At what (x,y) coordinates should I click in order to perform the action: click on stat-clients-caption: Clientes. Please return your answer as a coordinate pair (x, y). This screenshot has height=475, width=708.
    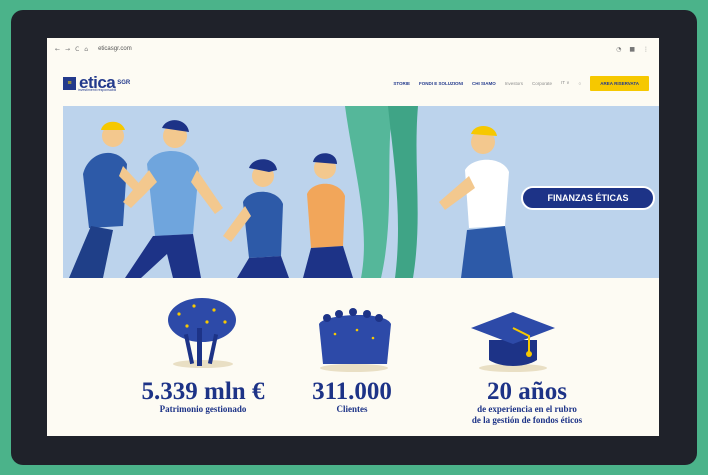
    Looking at the image, I should click on (352, 409).